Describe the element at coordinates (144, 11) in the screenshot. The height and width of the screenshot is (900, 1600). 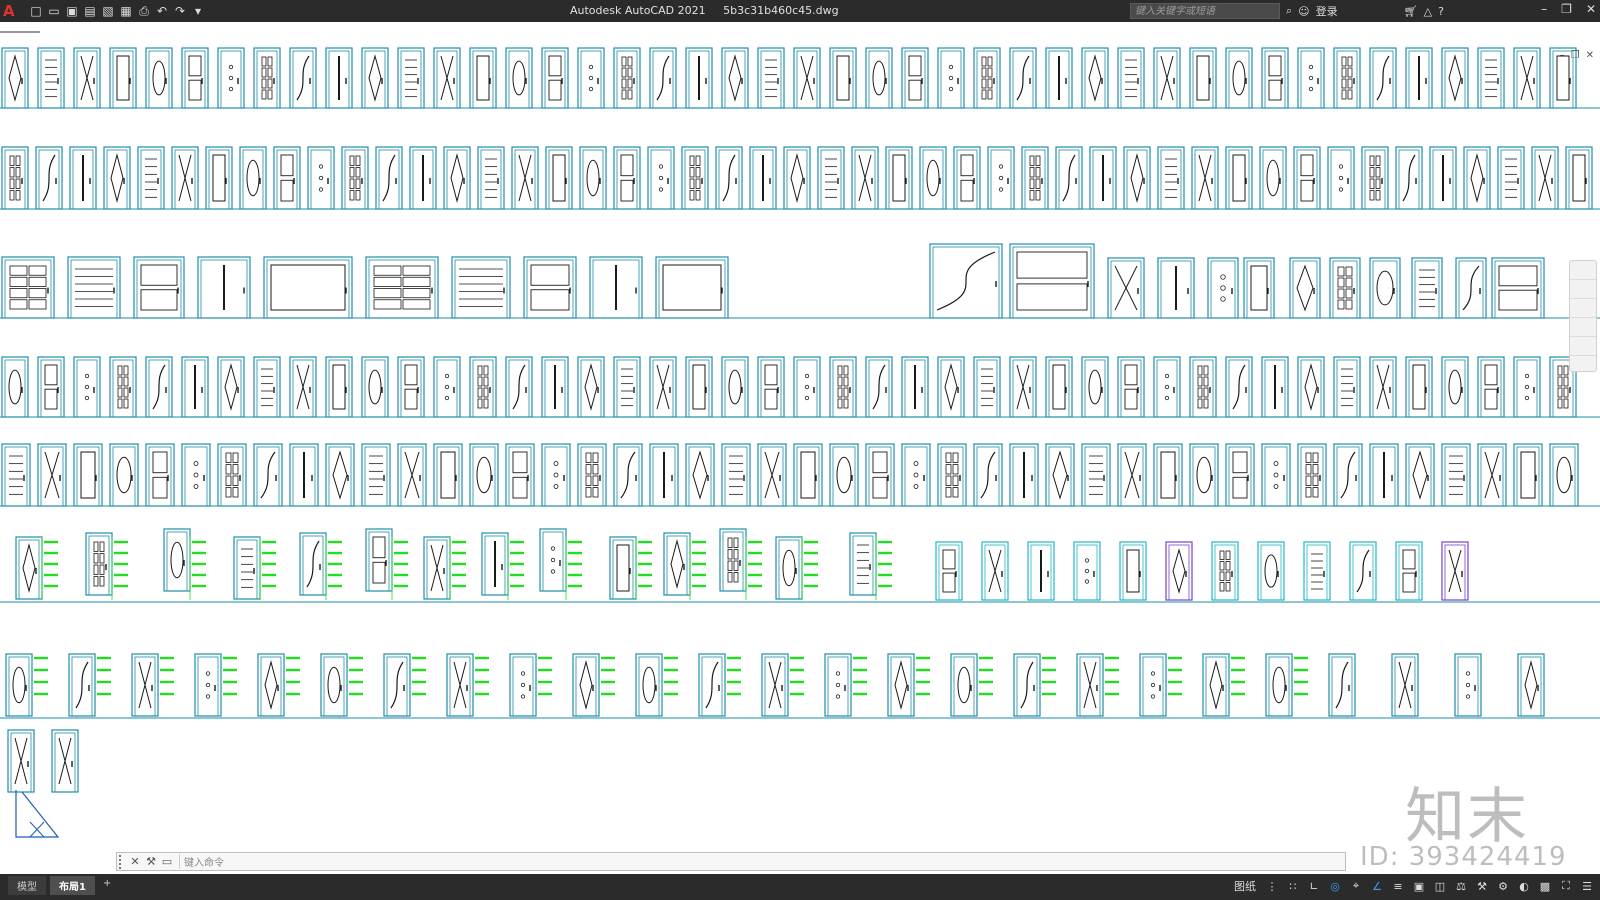
I see `print-icon: ⎙` at that location.